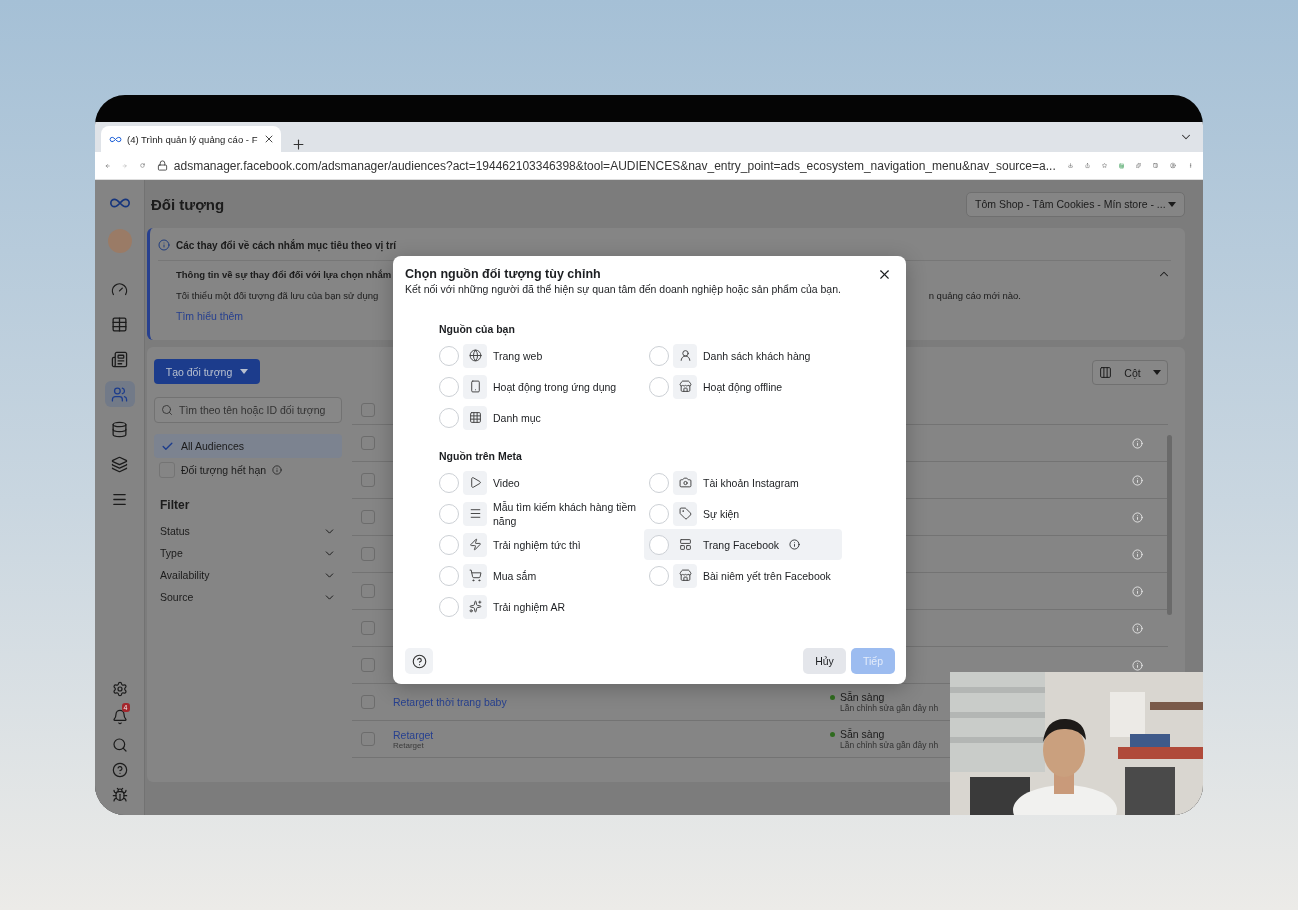 The image size is (1298, 910). Describe the element at coordinates (119, 689) in the screenshot. I see `settings-icon` at that location.